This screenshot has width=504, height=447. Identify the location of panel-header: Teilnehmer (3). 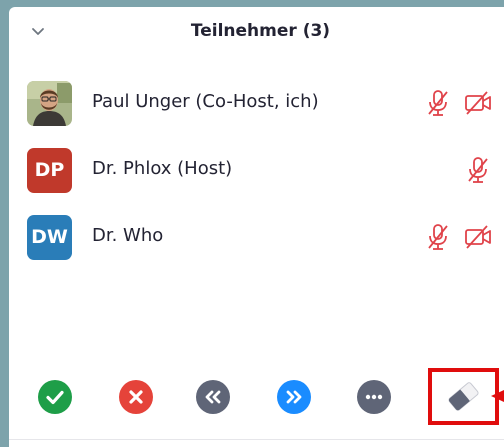
(256, 32).